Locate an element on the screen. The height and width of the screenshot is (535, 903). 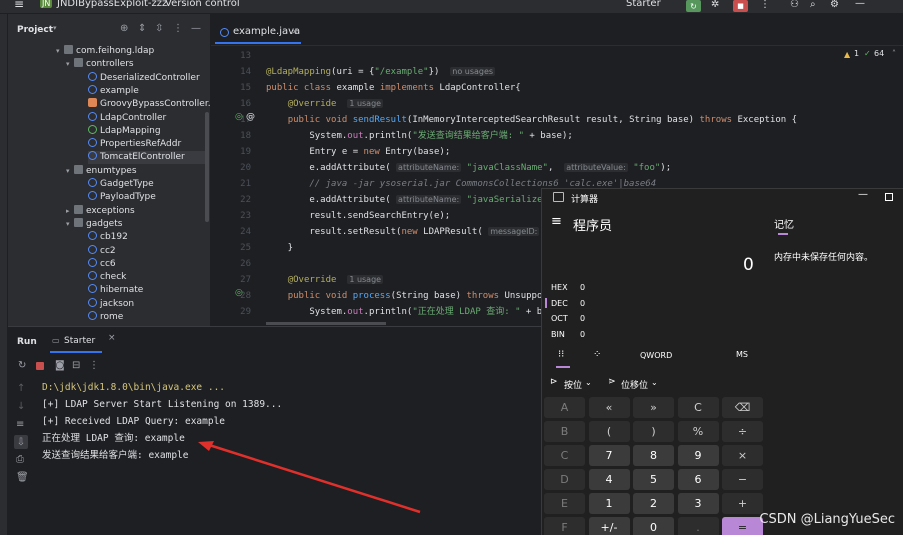
layout-icon: ⊟ is located at coordinates (76, 365).